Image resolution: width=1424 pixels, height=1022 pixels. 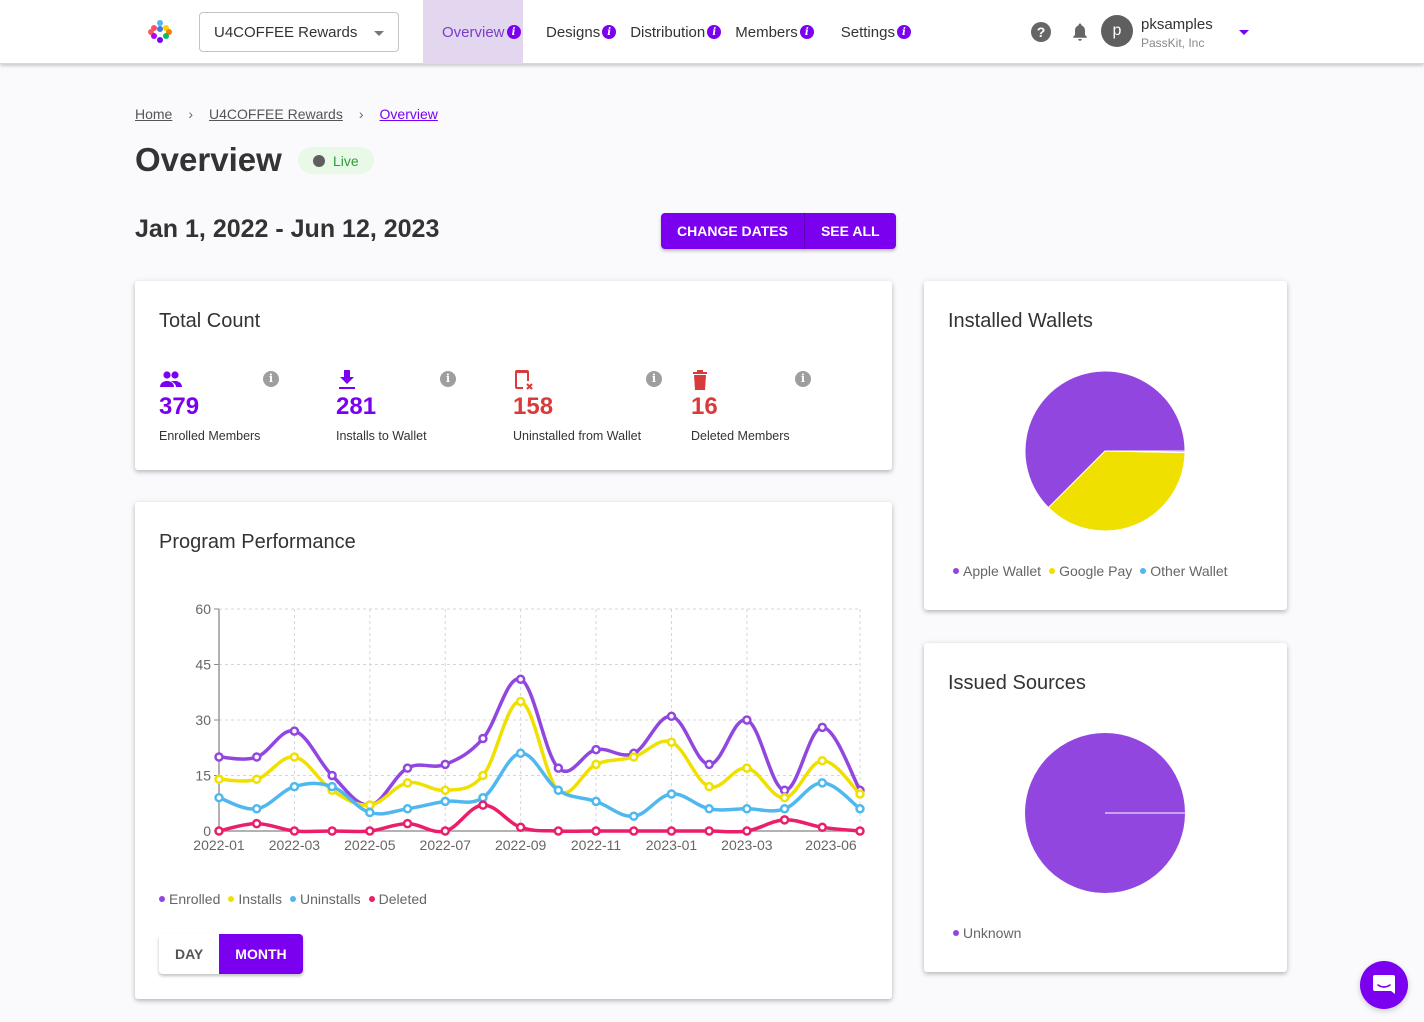 What do you see at coordinates (189, 899) in the screenshot?
I see `legend-item: Enrolled` at bounding box center [189, 899].